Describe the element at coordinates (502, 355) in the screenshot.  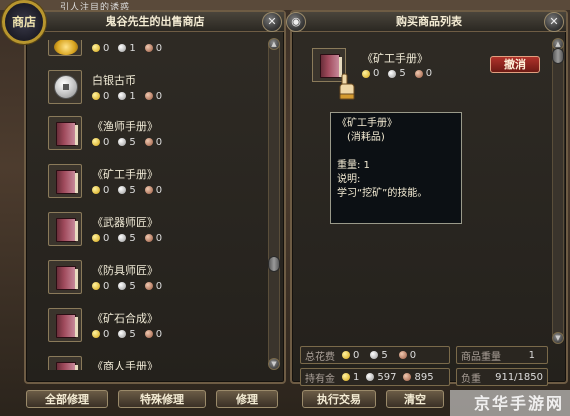
I see `goods-weight-box: 商品重量 1` at that location.